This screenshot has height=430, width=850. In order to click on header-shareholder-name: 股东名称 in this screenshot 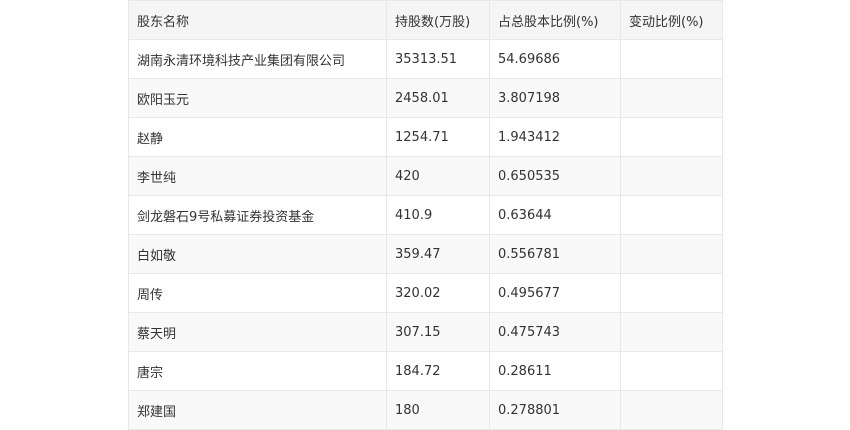, I will do `click(257, 20)`.